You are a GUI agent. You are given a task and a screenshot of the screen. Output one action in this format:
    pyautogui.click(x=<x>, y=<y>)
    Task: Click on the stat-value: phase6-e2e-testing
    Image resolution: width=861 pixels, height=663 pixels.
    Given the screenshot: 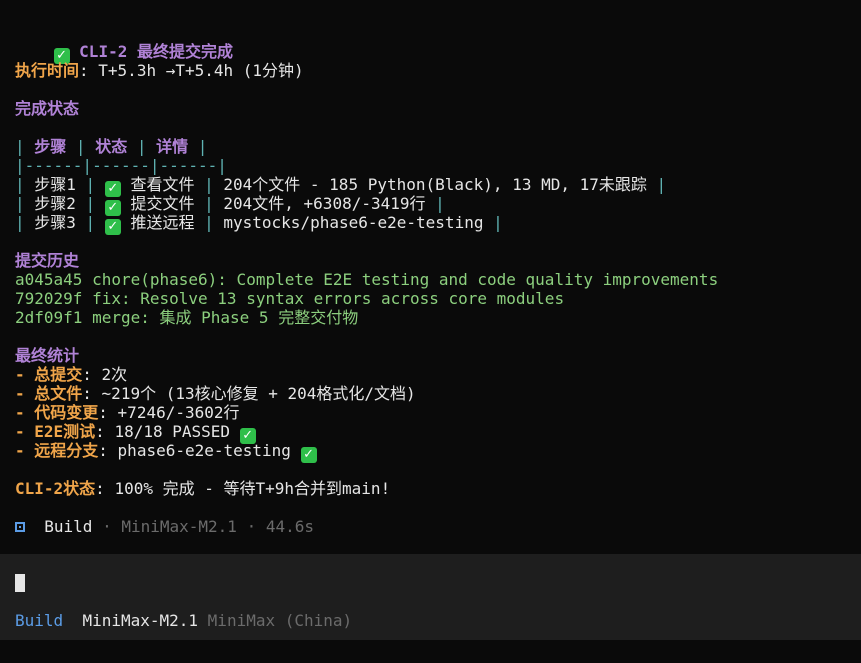 What is the action you would take?
    pyautogui.click(x=204, y=450)
    